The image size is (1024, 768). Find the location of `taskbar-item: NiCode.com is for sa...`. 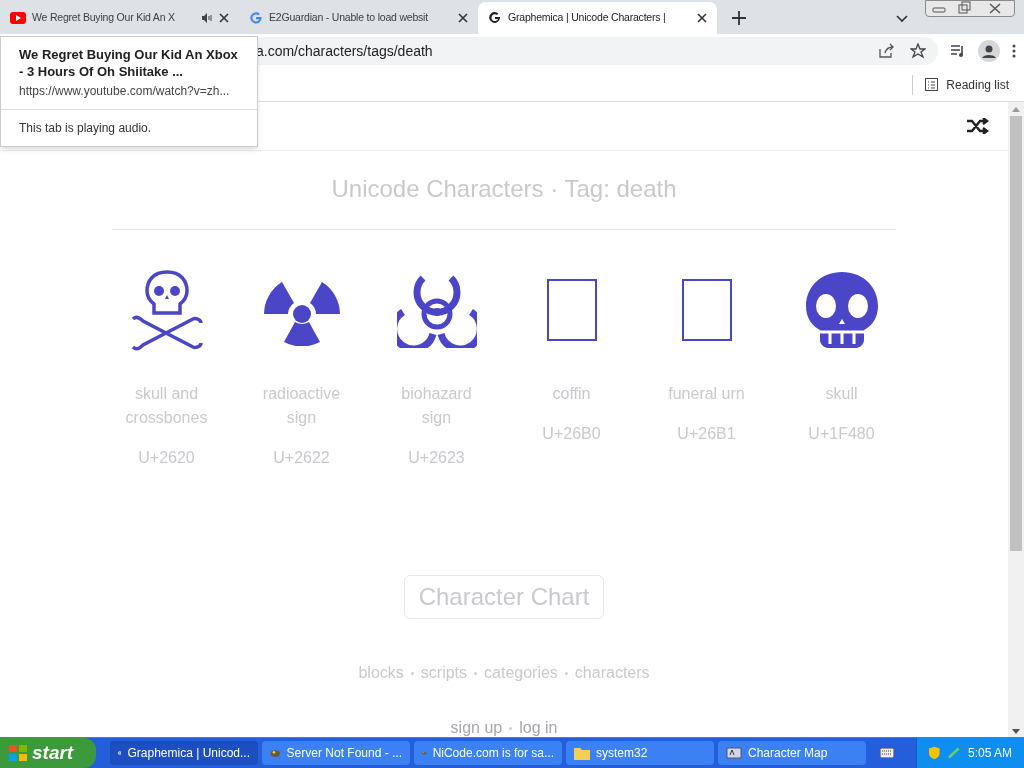

taskbar-item: NiCode.com is for sa... is located at coordinates (488, 753).